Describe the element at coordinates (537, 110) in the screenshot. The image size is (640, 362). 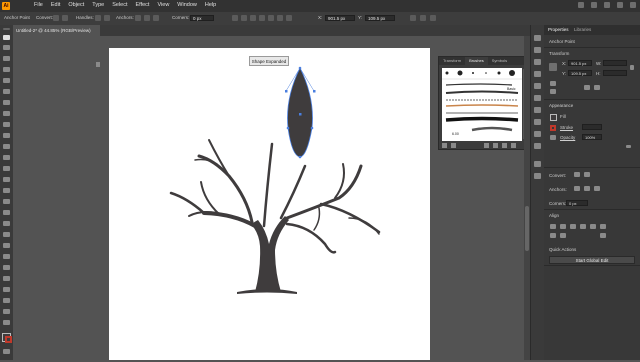
I see `graphic-styles-icon` at that location.